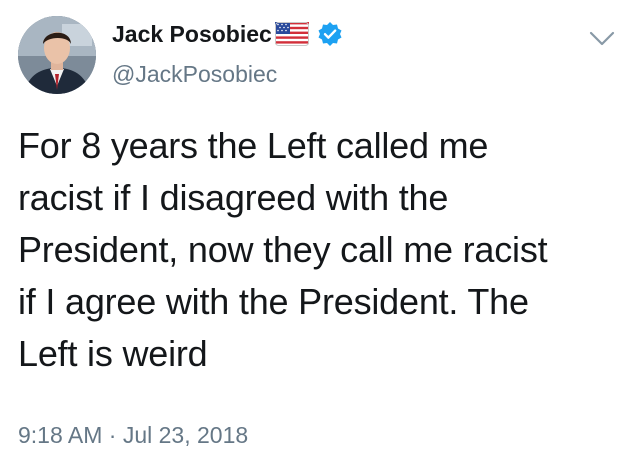  I want to click on us-flag-icon, so click(291, 34).